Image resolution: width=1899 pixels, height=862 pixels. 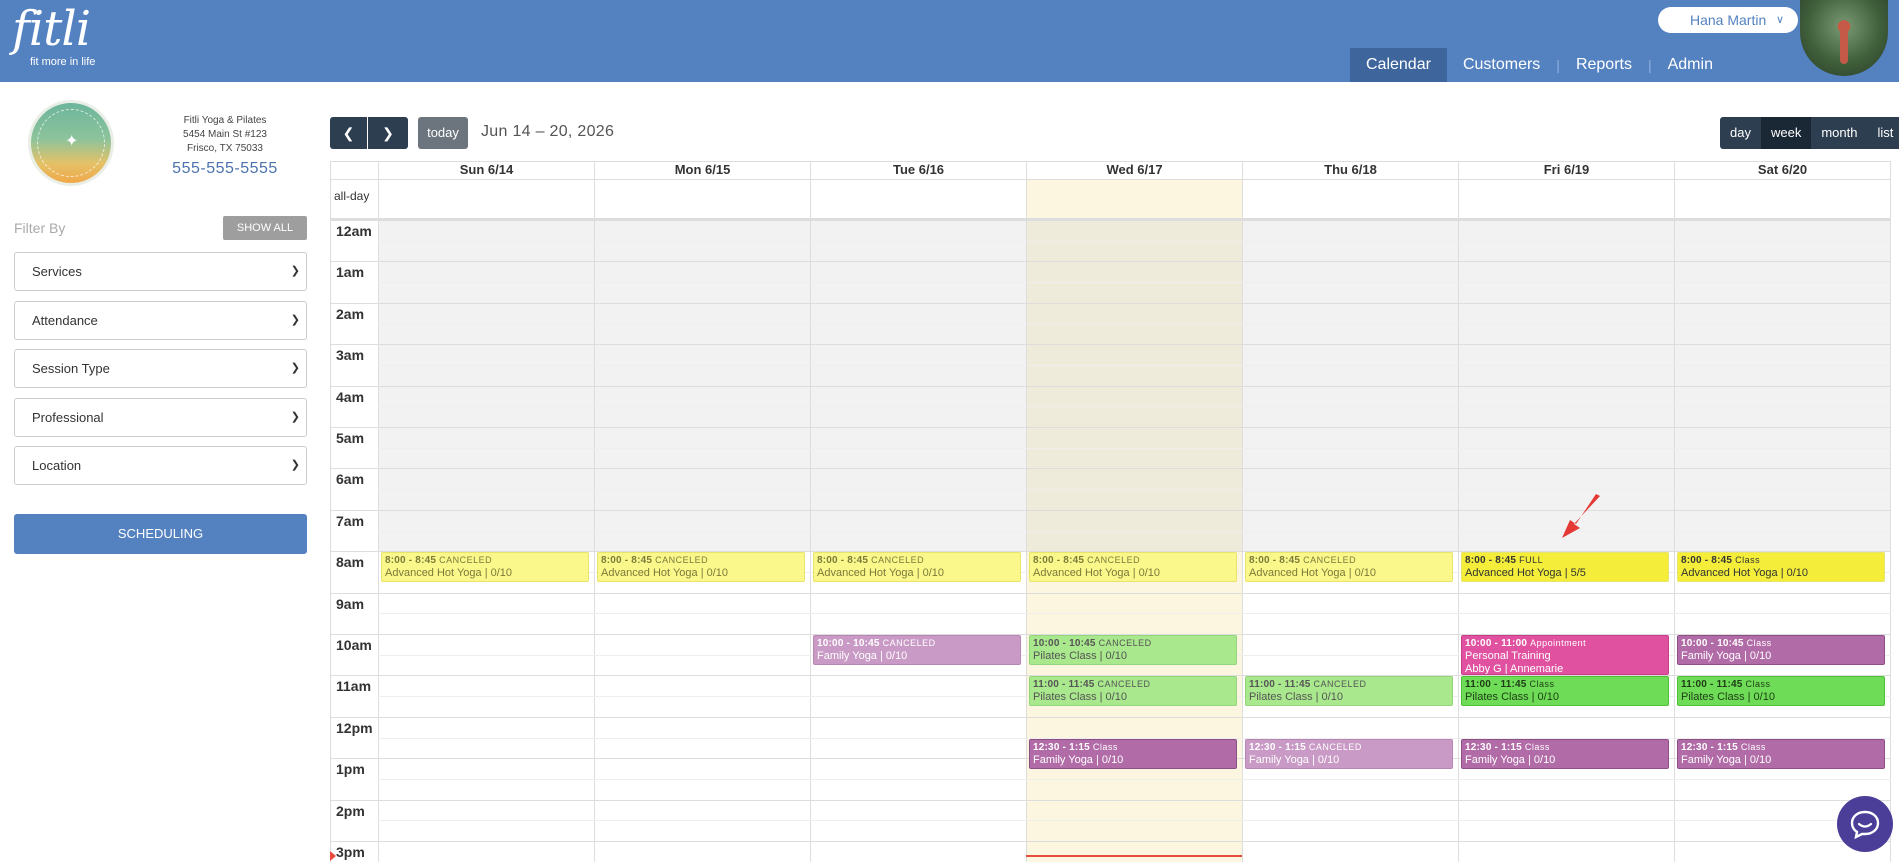 I want to click on filter-professional-select: Professional ❯, so click(x=160, y=417).